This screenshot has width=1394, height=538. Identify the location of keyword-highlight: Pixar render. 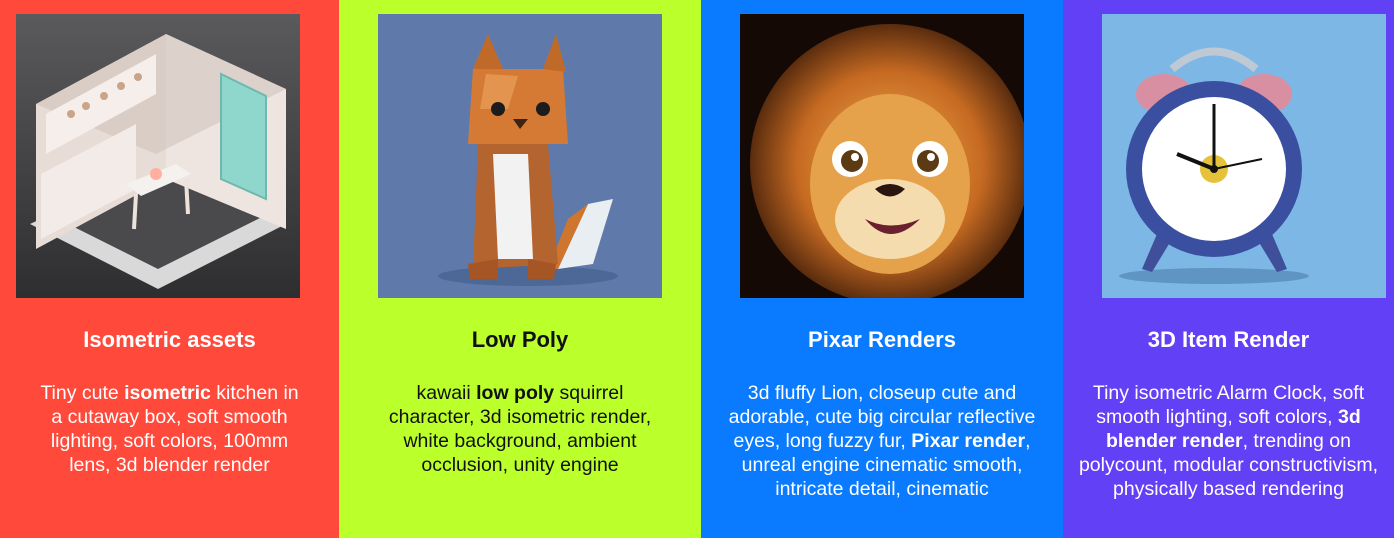
(968, 441).